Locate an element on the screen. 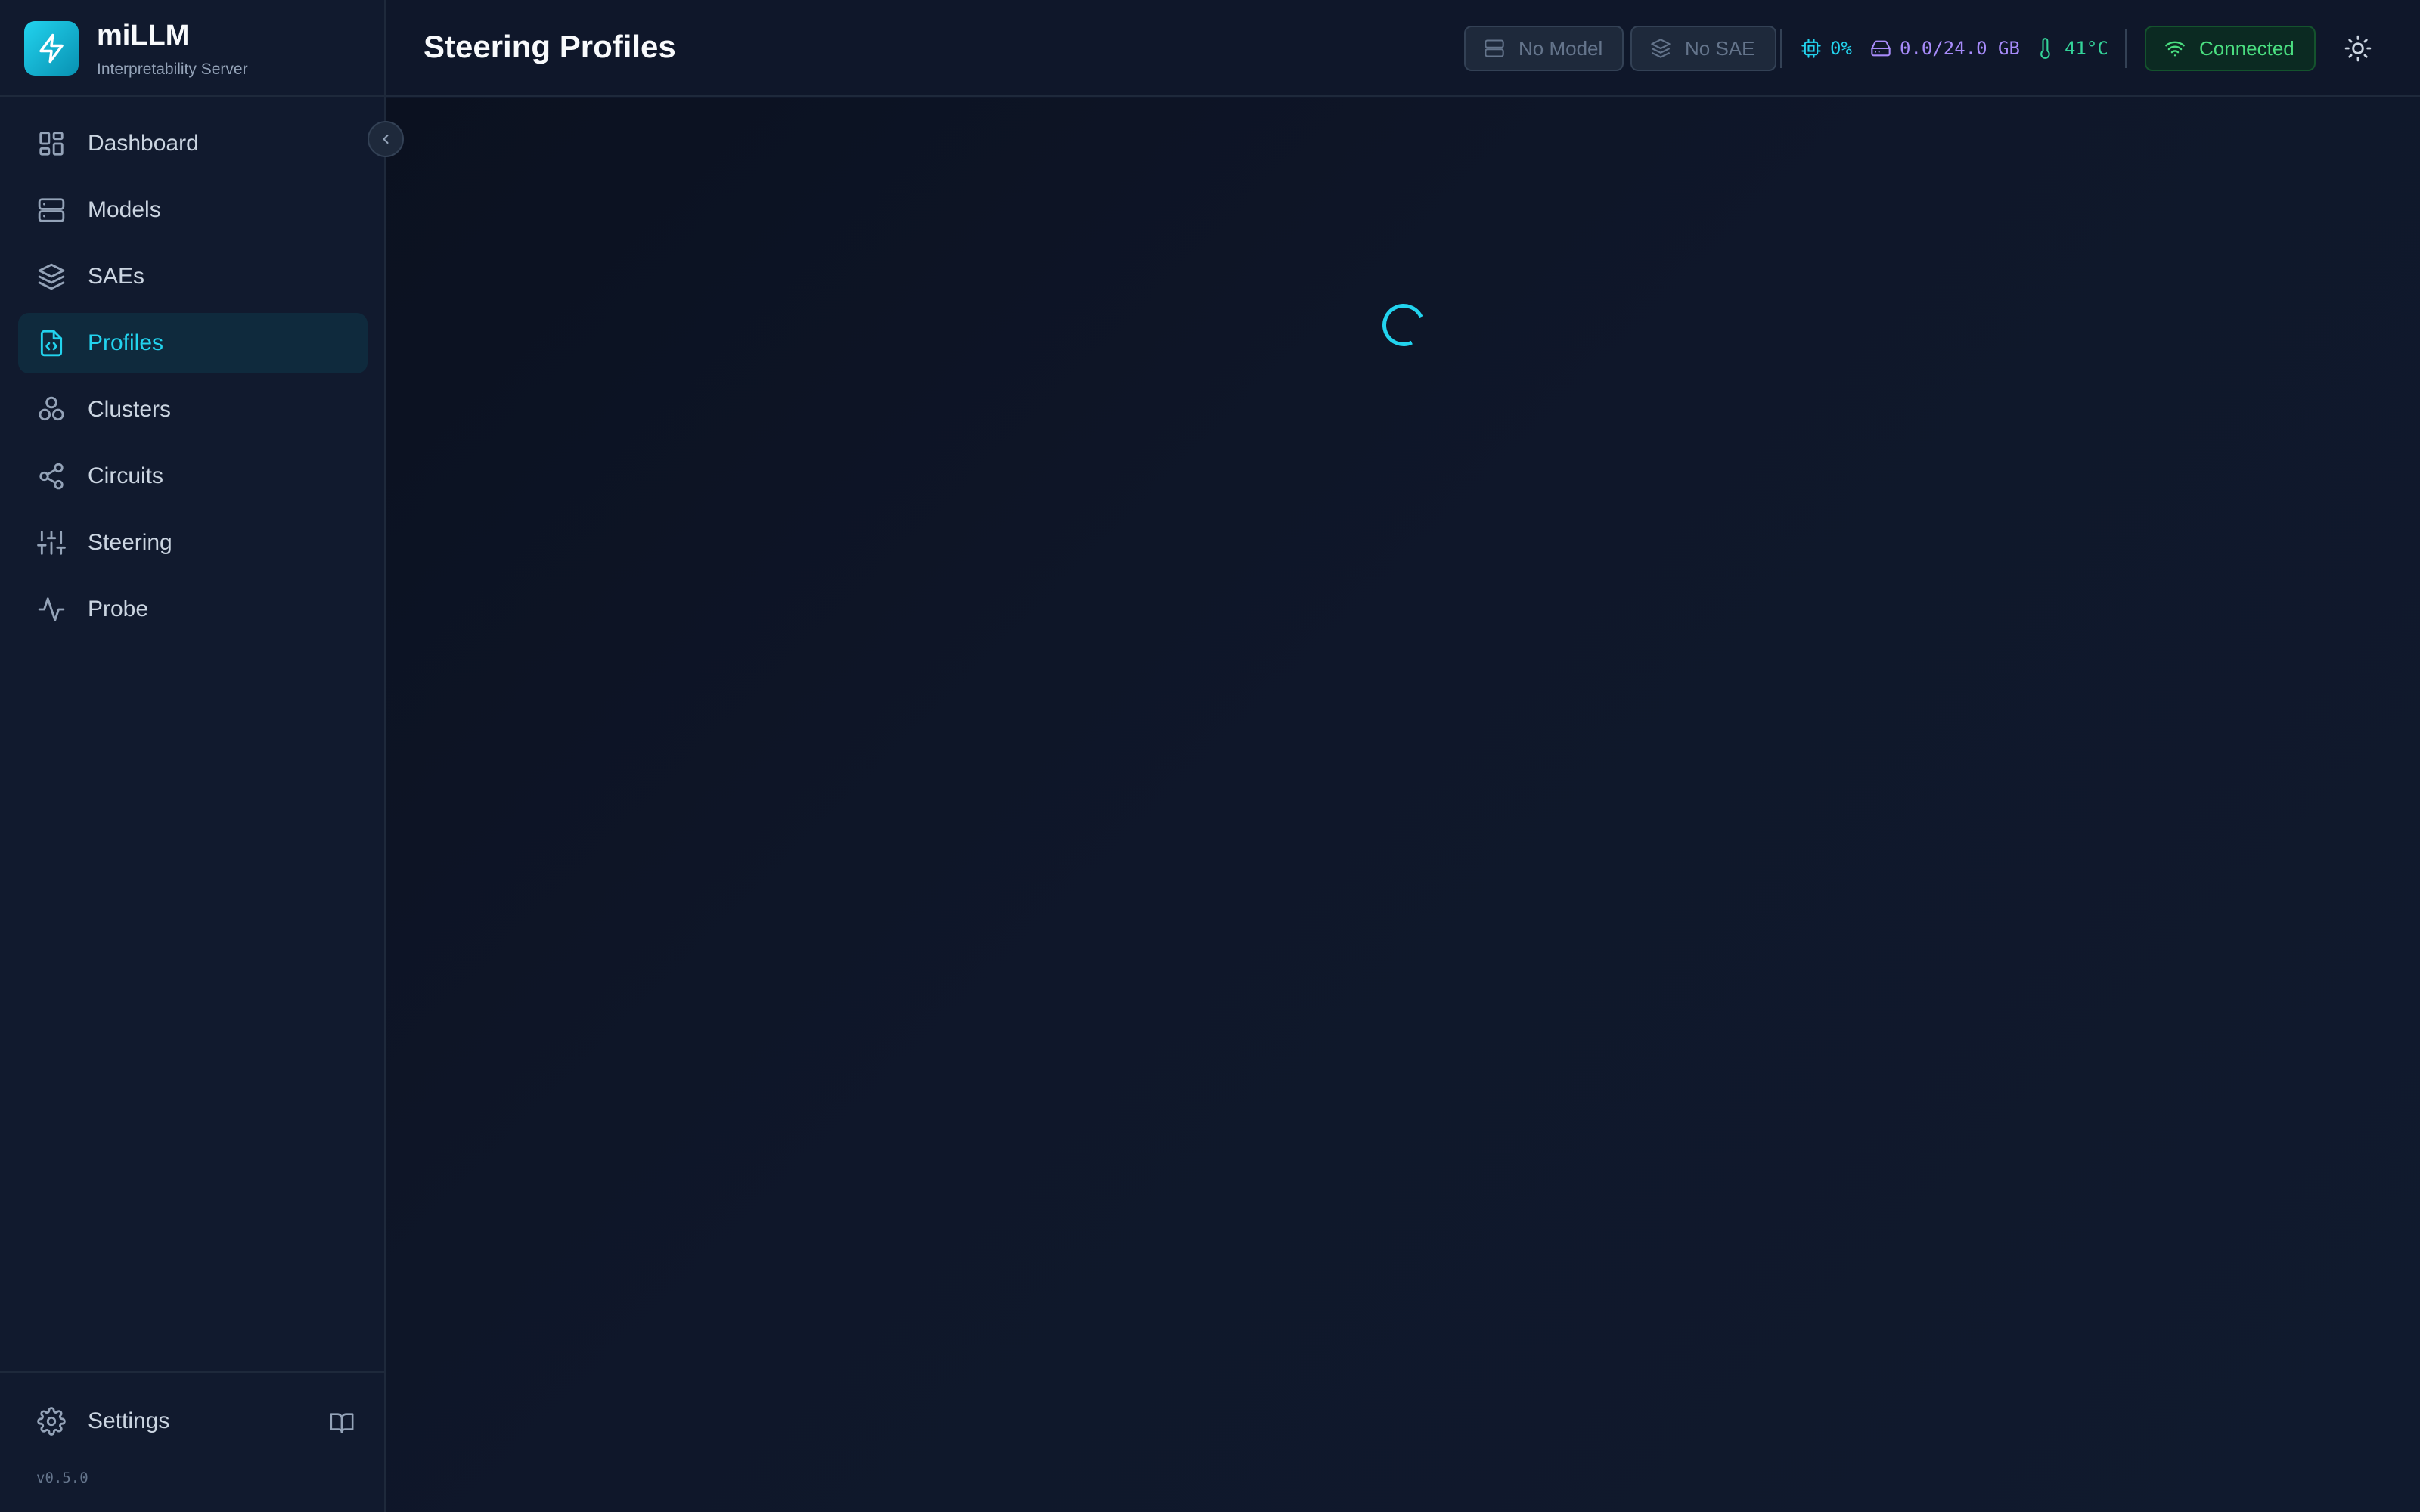 Image resolution: width=2420 pixels, height=1512 pixels. app-version: v0.5.0 is located at coordinates (62, 1478).